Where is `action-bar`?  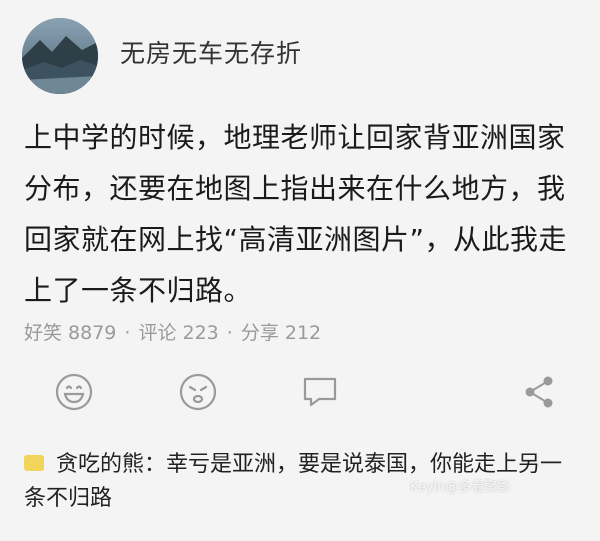 action-bar is located at coordinates (300, 395).